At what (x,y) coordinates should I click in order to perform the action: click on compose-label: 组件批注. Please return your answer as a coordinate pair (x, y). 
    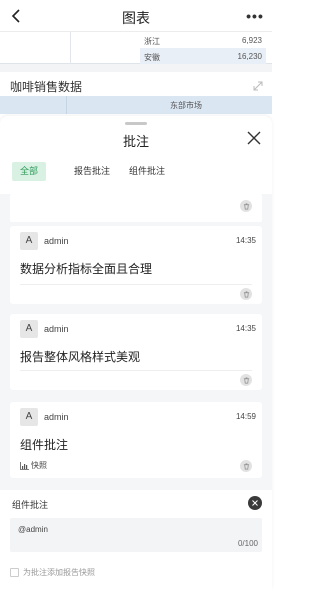
    Looking at the image, I should click on (30, 505).